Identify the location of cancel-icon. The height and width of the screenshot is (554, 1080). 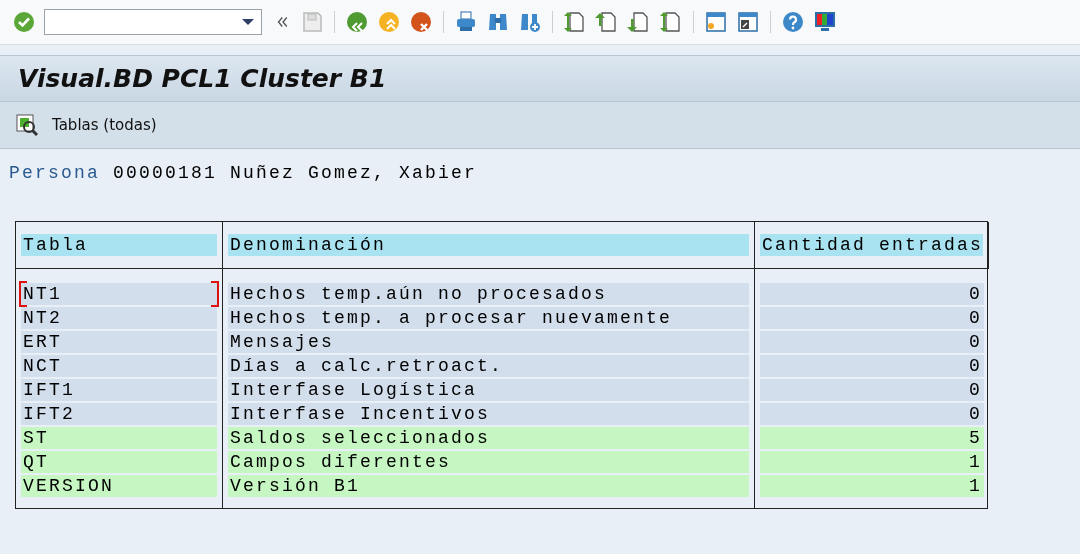
(421, 22).